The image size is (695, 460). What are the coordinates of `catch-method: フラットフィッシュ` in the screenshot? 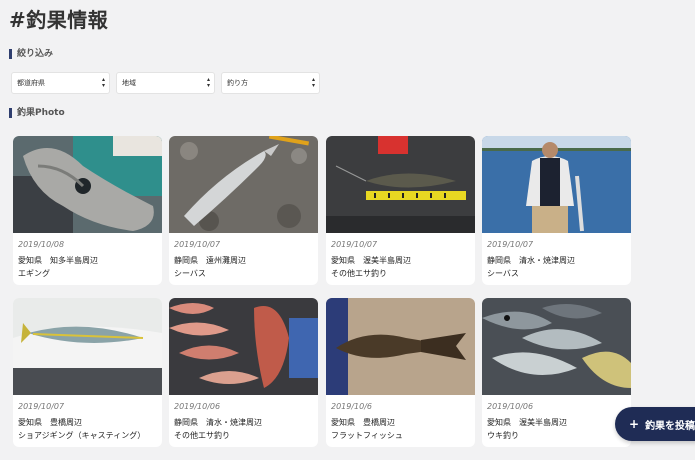 It's located at (367, 435).